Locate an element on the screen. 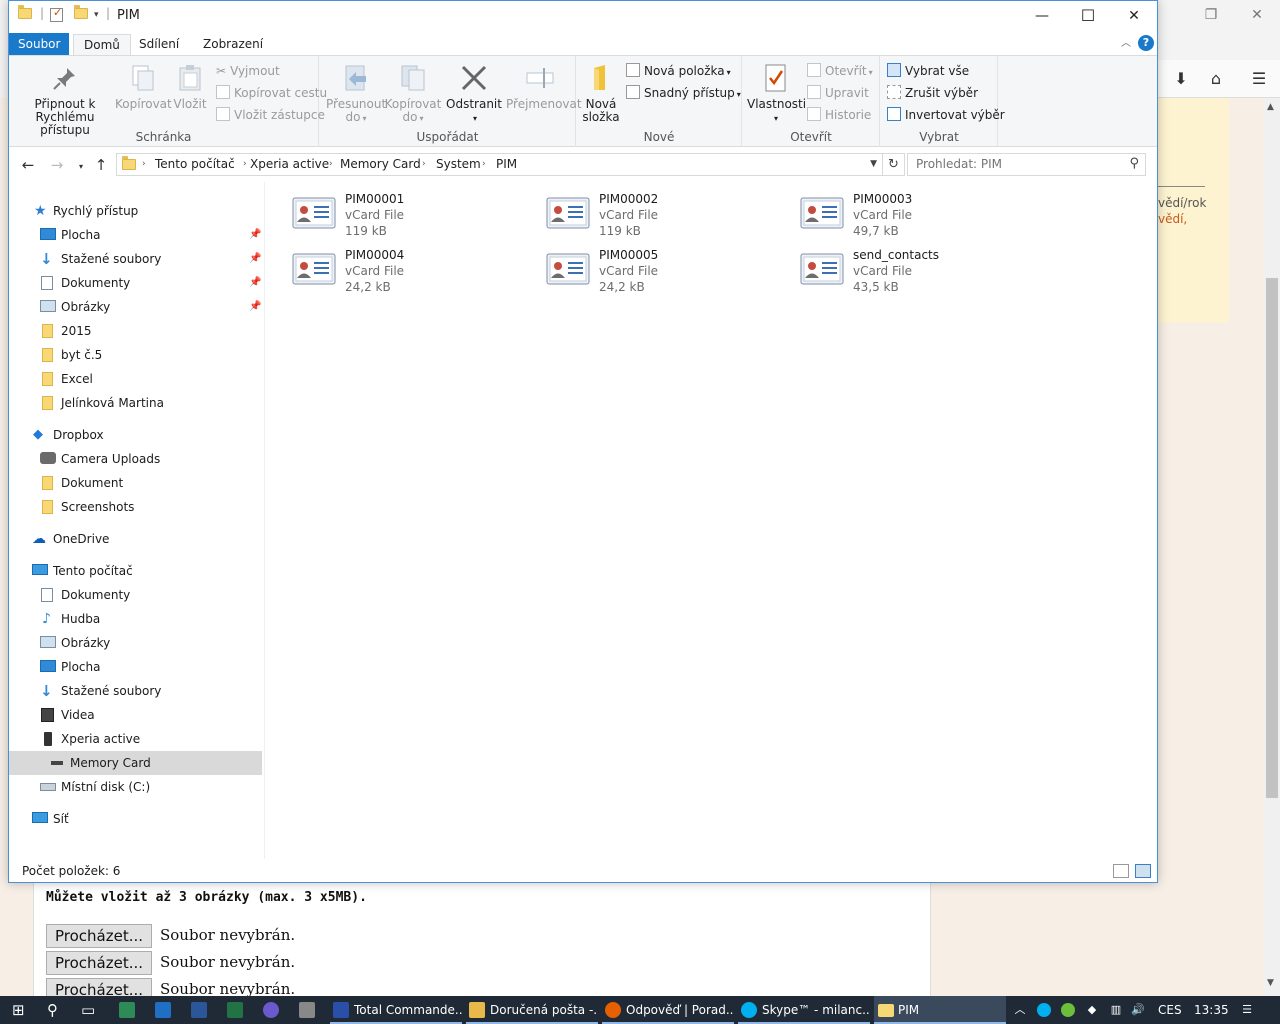 This screenshot has width=1280, height=1024. collapse-ribbon-icon: ︿ is located at coordinates (1126, 41).